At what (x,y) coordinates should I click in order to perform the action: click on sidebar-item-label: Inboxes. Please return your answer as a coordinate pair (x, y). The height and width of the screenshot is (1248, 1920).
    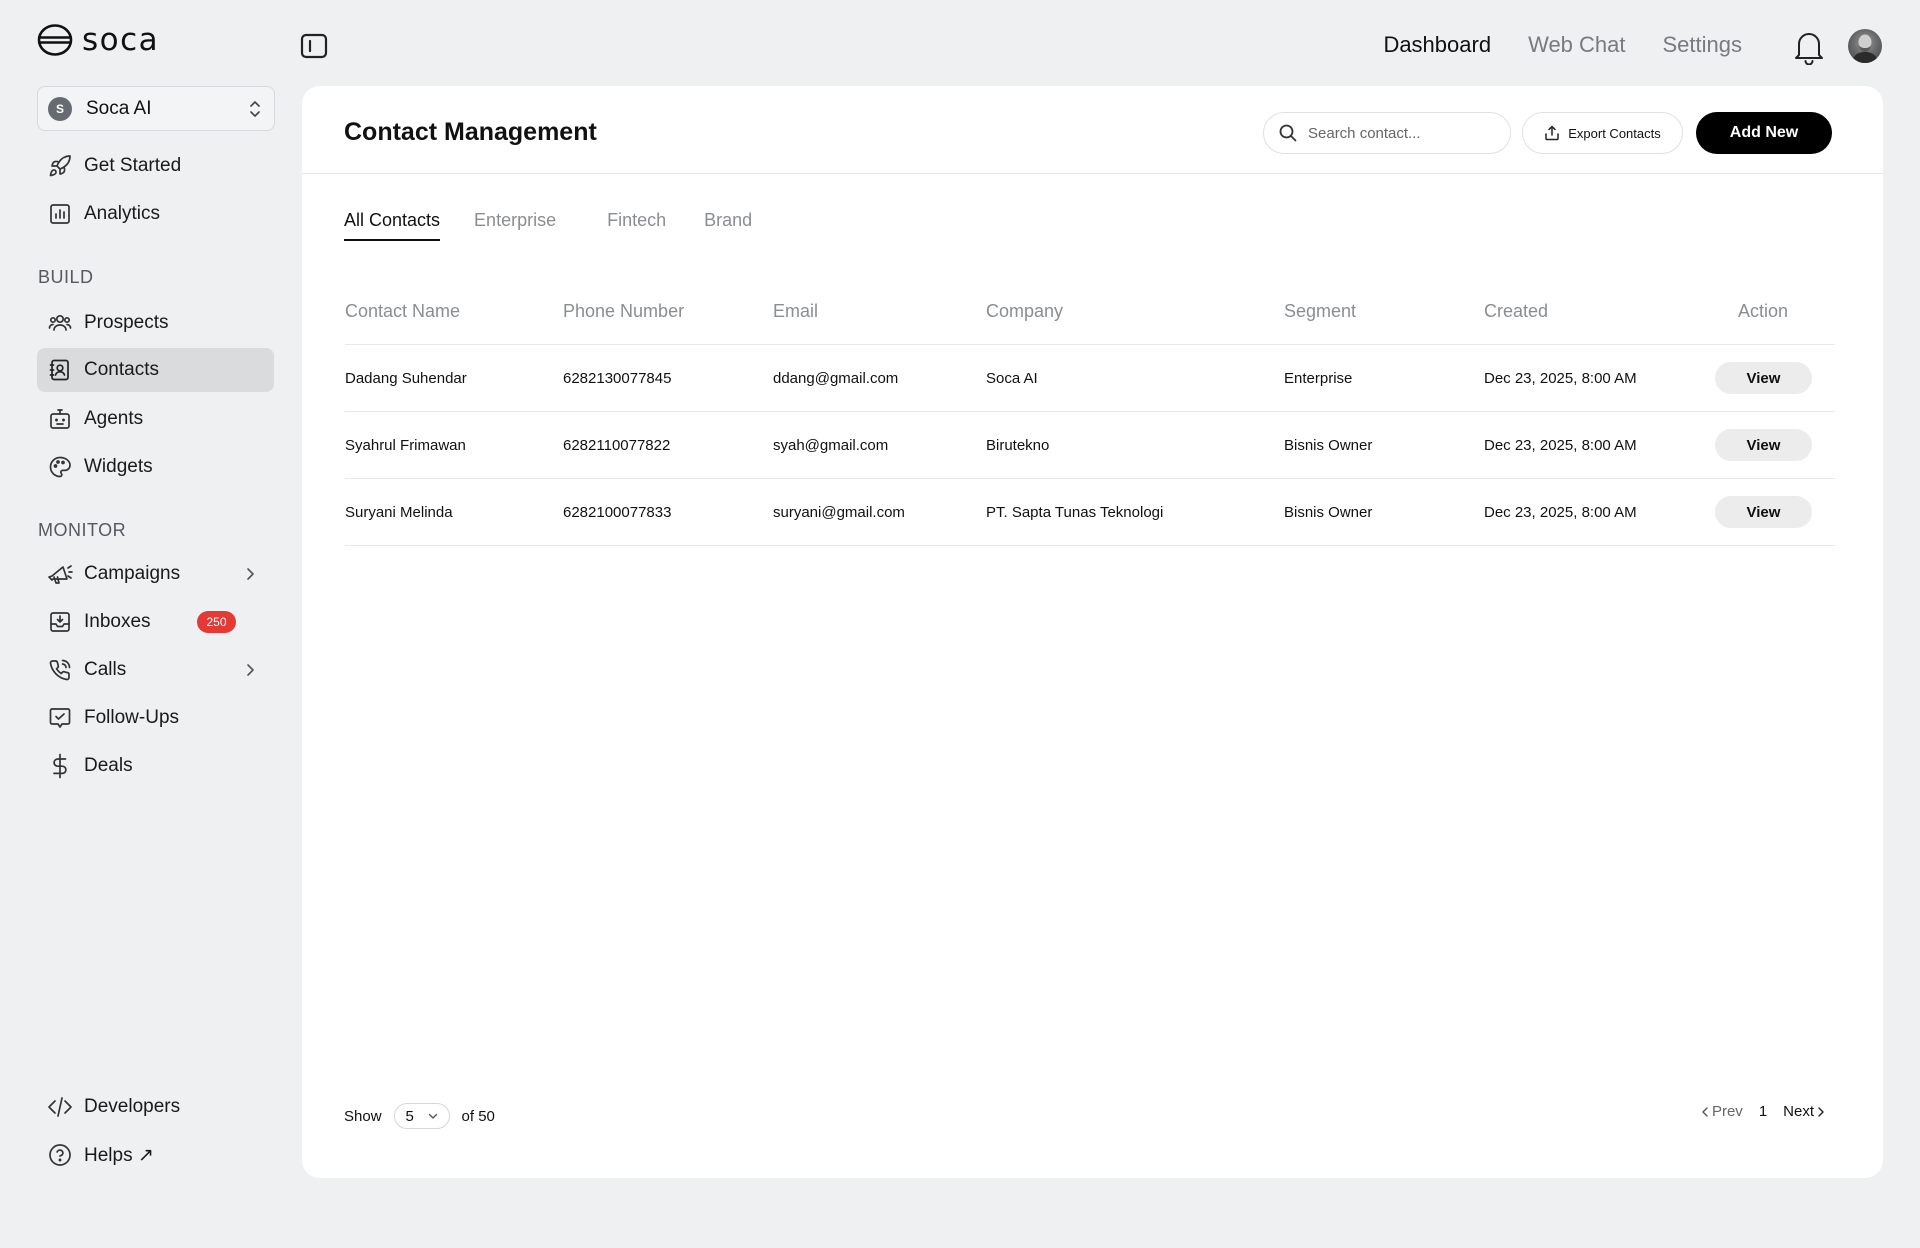
    Looking at the image, I should click on (117, 621).